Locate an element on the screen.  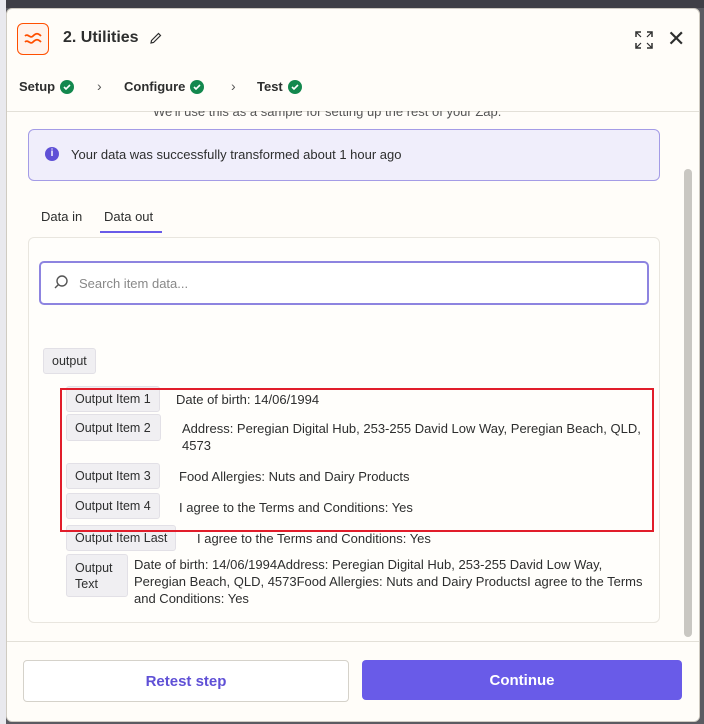
output-group-label: output is located at coordinates (69, 361).